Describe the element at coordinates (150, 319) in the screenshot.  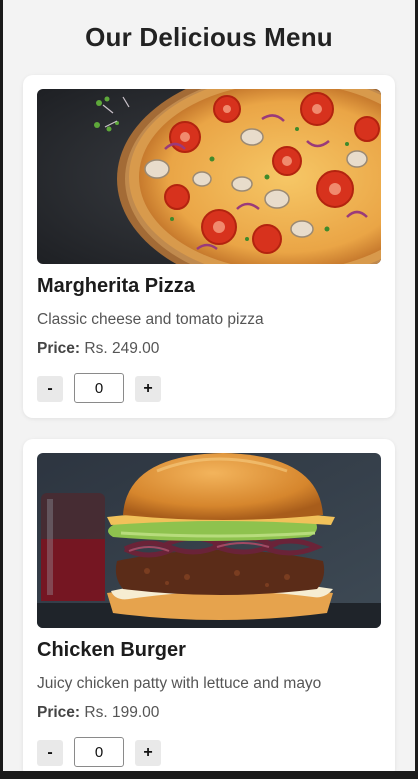
I see `item-description: Classic cheese and tomato pizza` at that location.